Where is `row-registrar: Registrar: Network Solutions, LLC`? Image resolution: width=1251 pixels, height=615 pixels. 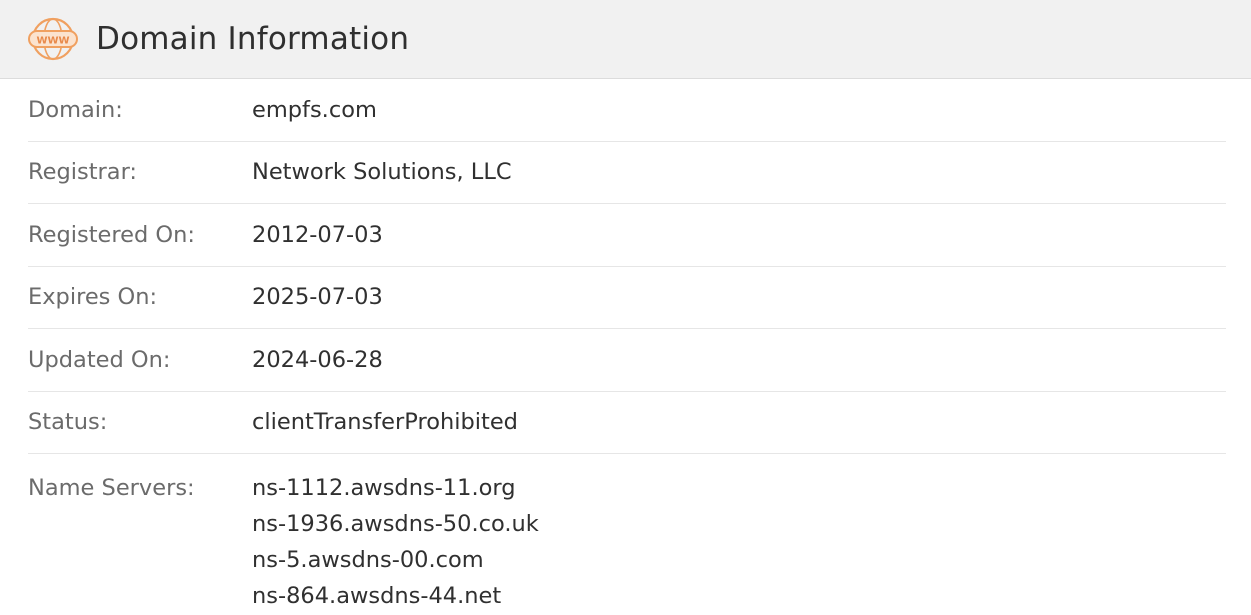
row-registrar: Registrar: Network Solutions, LLC is located at coordinates (627, 173).